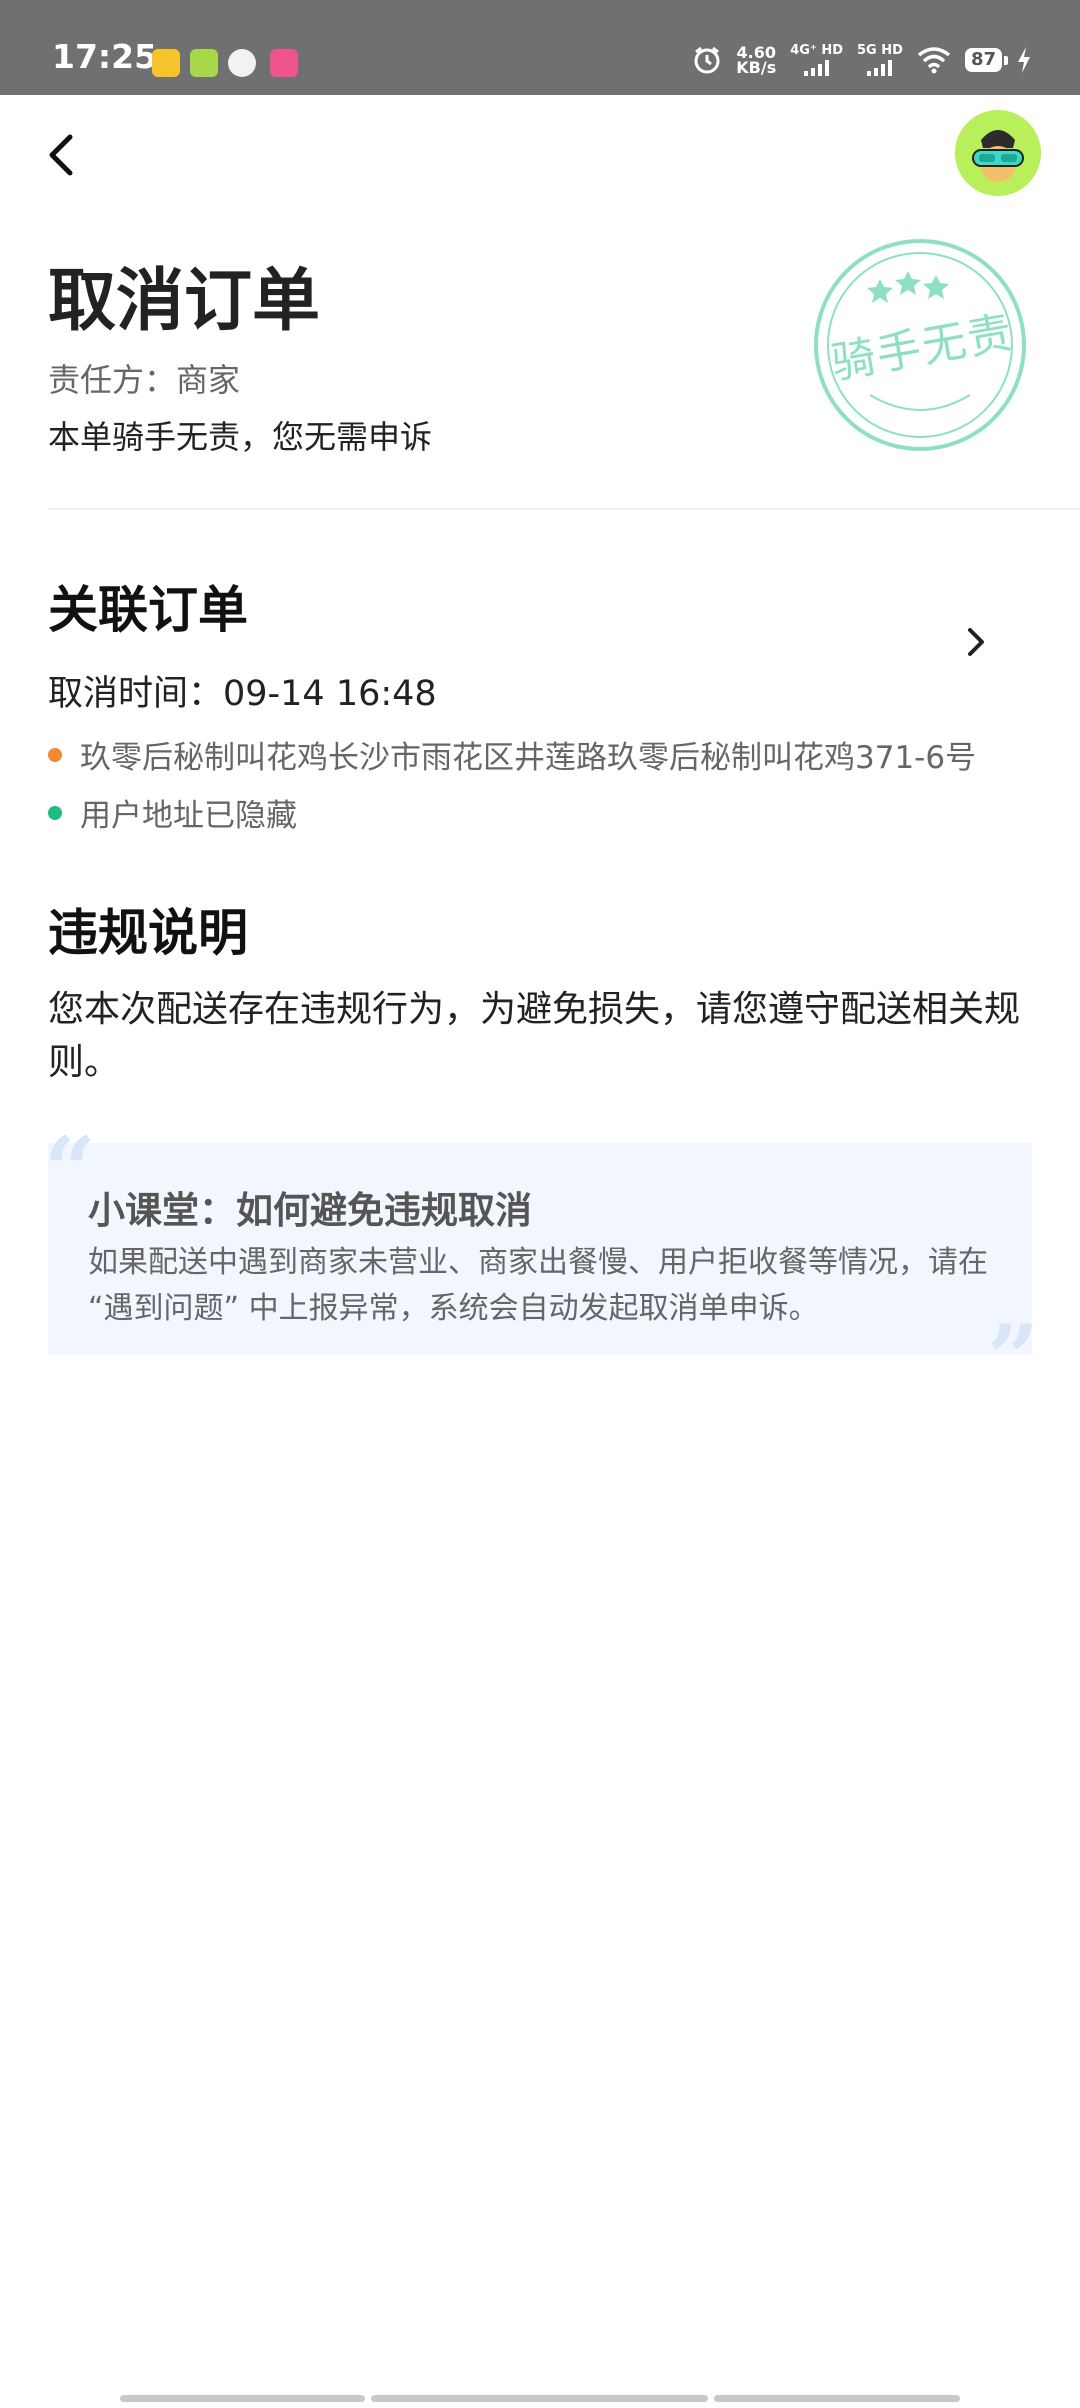 Image resolution: width=1080 pixels, height=2408 pixels. I want to click on wifi-icon, so click(934, 60).